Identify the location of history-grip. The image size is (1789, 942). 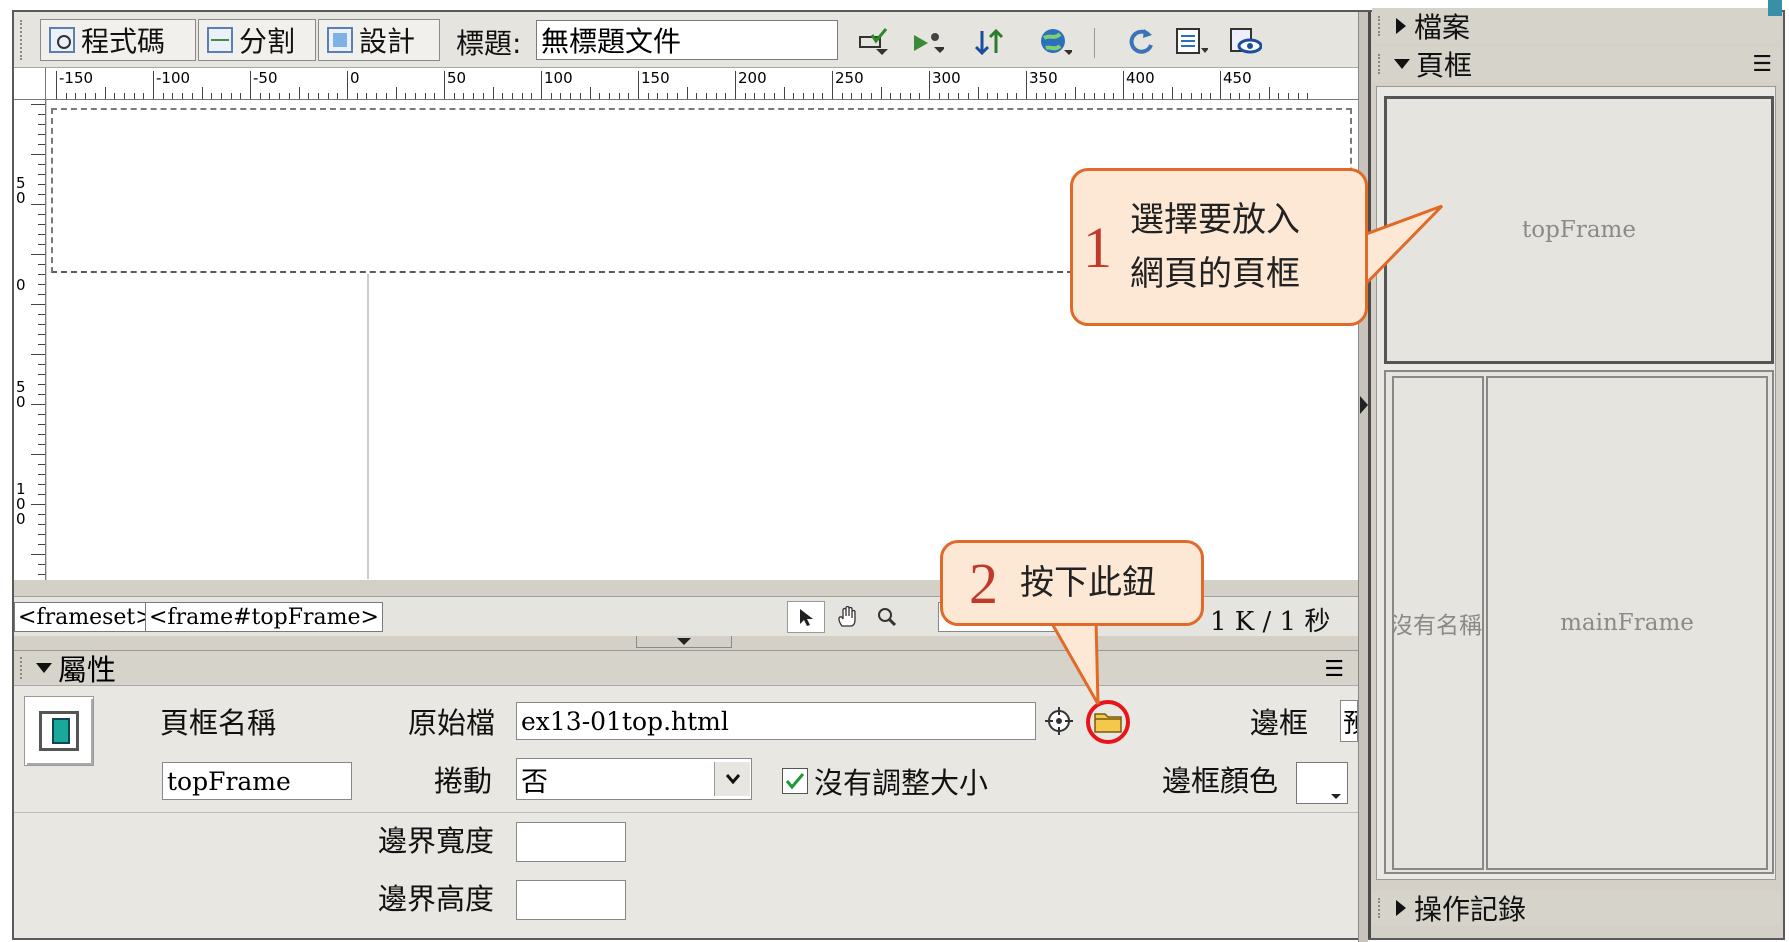
(1382, 908).